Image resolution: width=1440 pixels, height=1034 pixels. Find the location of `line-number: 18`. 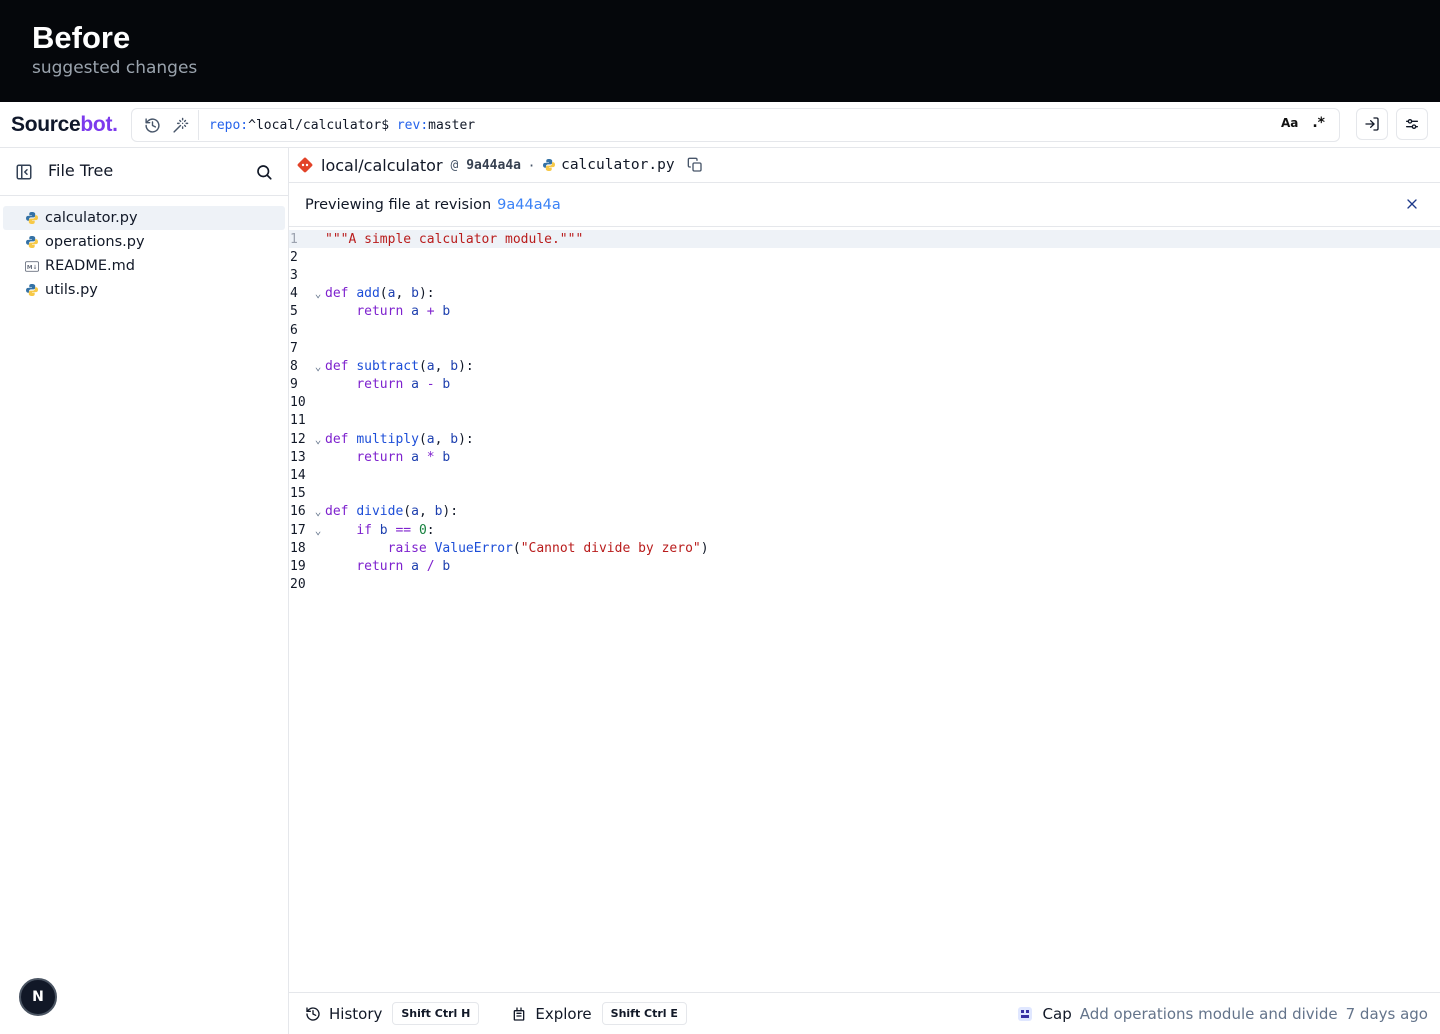

line-number: 18 is located at coordinates (300, 548).